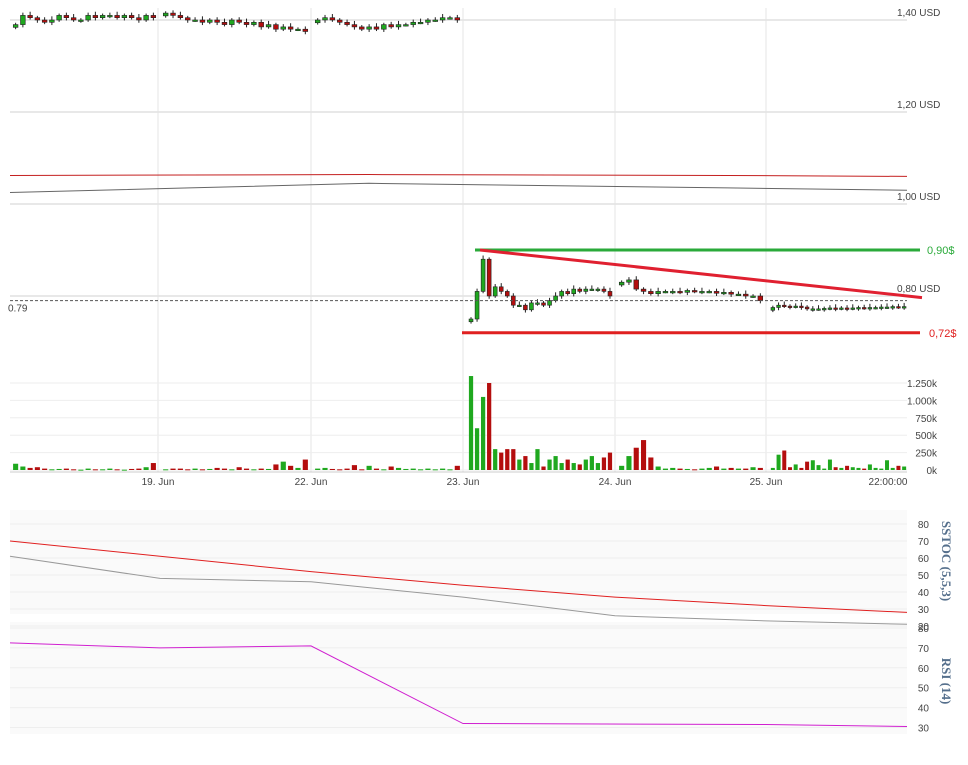 The height and width of the screenshot is (765, 968). Describe the element at coordinates (918, 105) in the screenshot. I see `price-tick-label: 1,20 USD` at that location.